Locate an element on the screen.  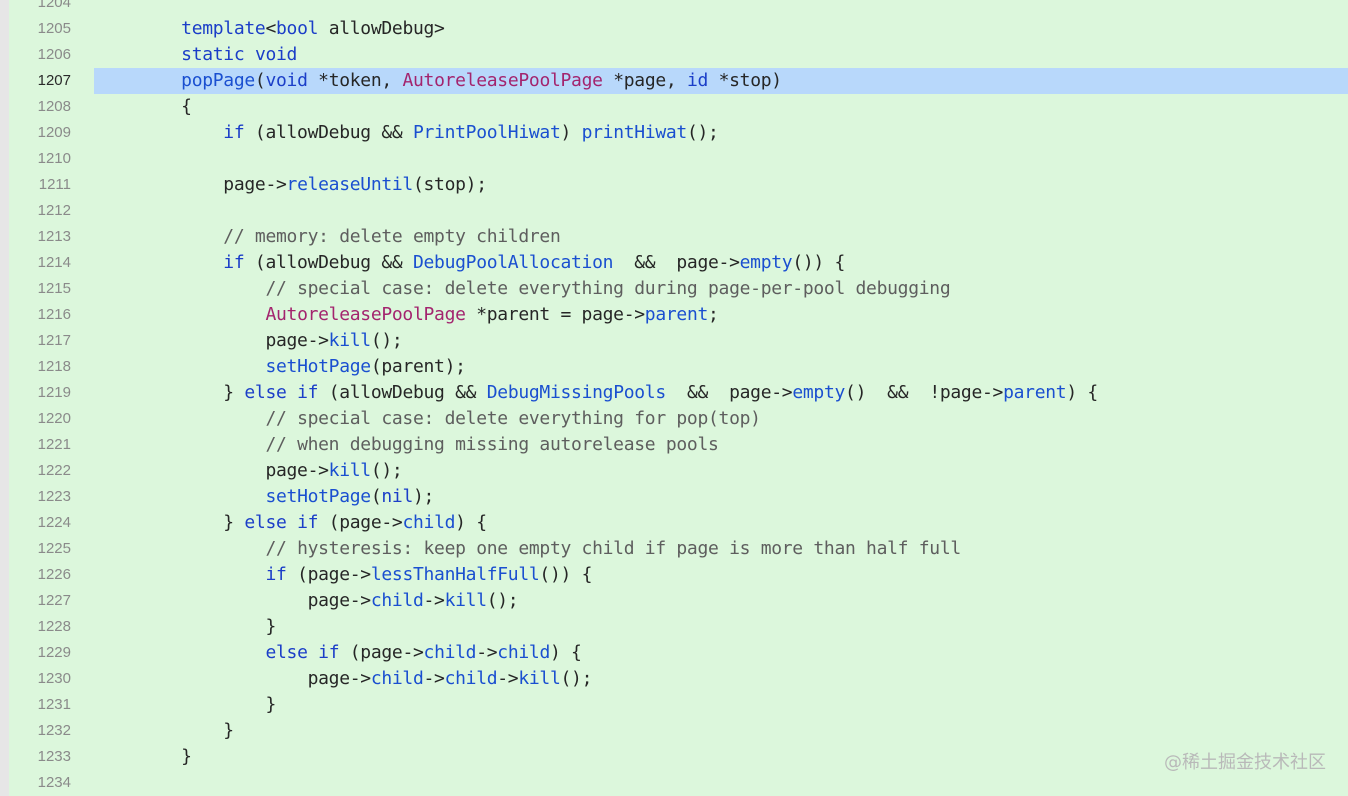
code-line: 1227 page->child->kill(); is located at coordinates (678, 601).